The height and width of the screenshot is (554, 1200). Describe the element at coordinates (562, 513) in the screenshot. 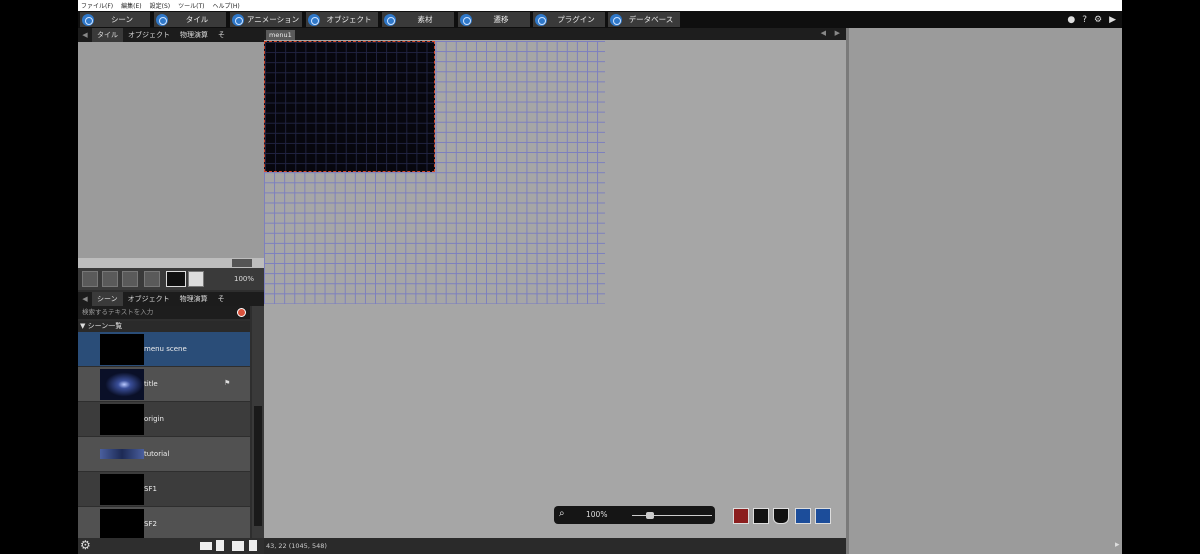

I see `search-icon: ⌕` at that location.